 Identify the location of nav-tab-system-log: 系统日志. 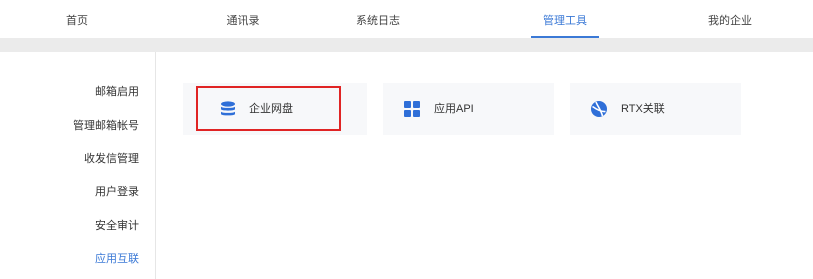
(378, 19).